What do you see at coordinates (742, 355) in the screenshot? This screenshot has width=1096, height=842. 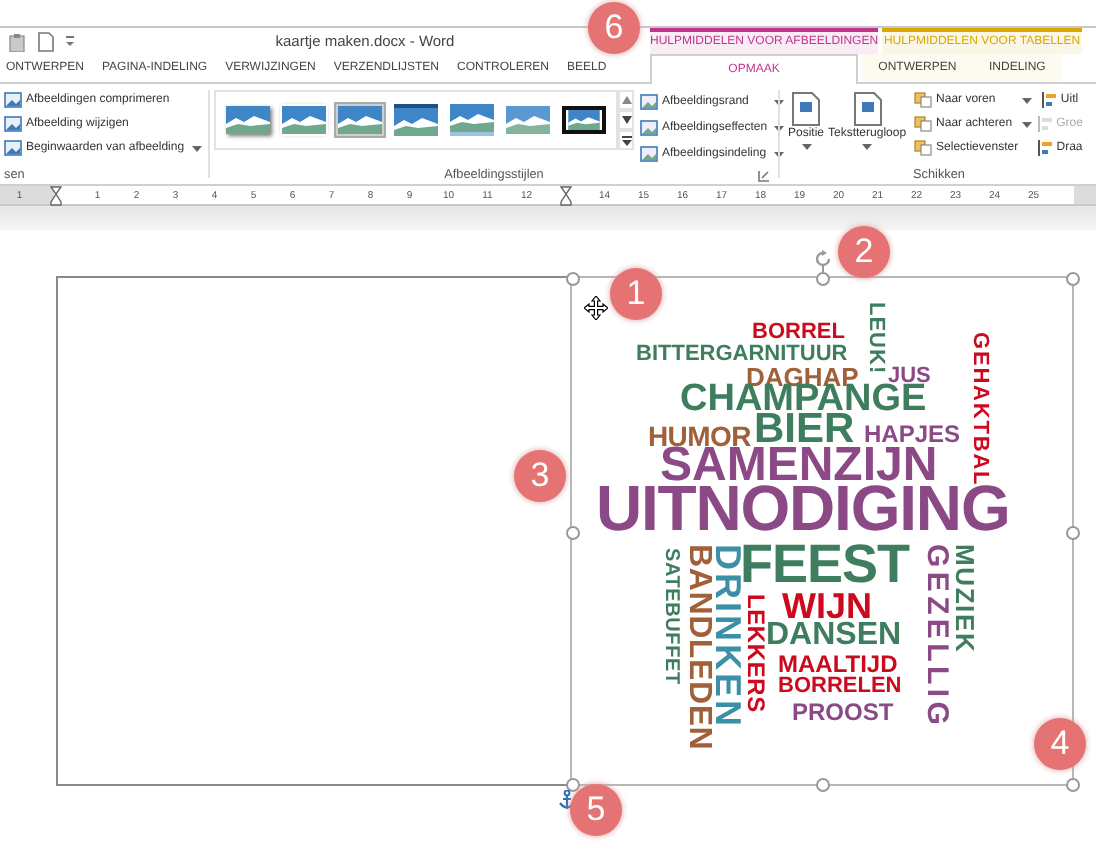 I see `cloud-word: BITTERGARNITUUR` at bounding box center [742, 355].